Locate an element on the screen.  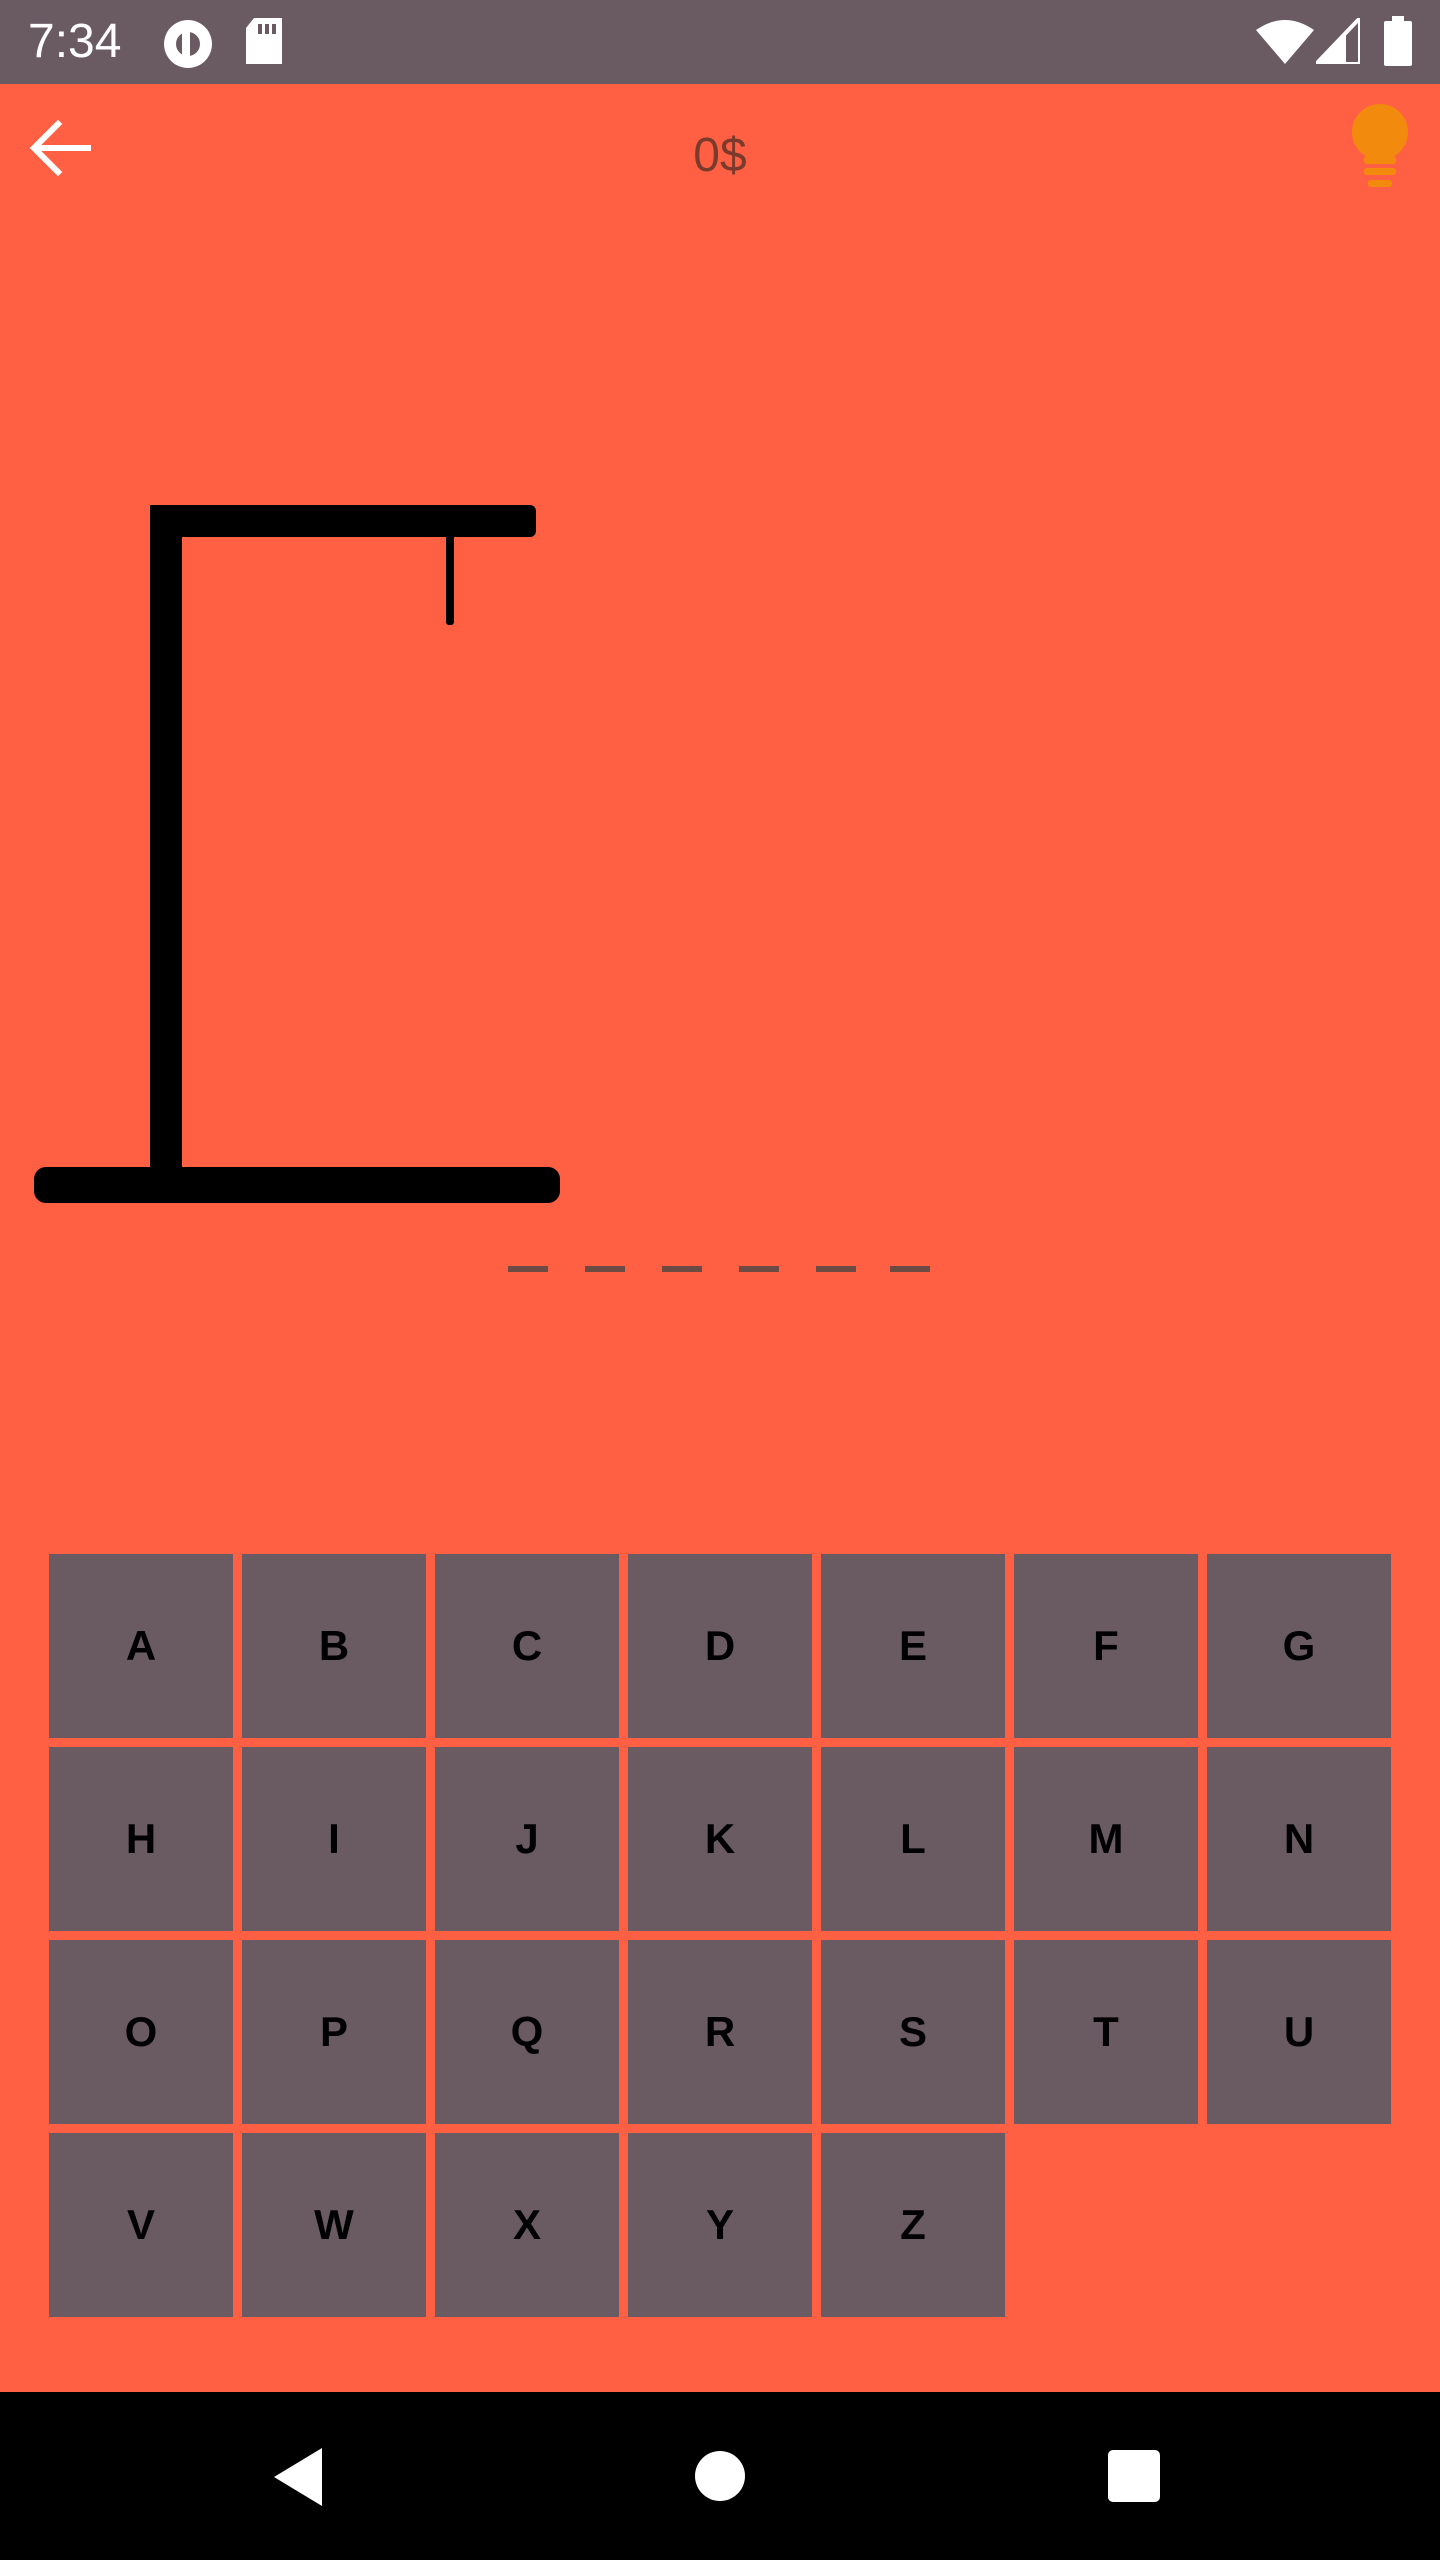
key-i: I is located at coordinates (334, 1839).